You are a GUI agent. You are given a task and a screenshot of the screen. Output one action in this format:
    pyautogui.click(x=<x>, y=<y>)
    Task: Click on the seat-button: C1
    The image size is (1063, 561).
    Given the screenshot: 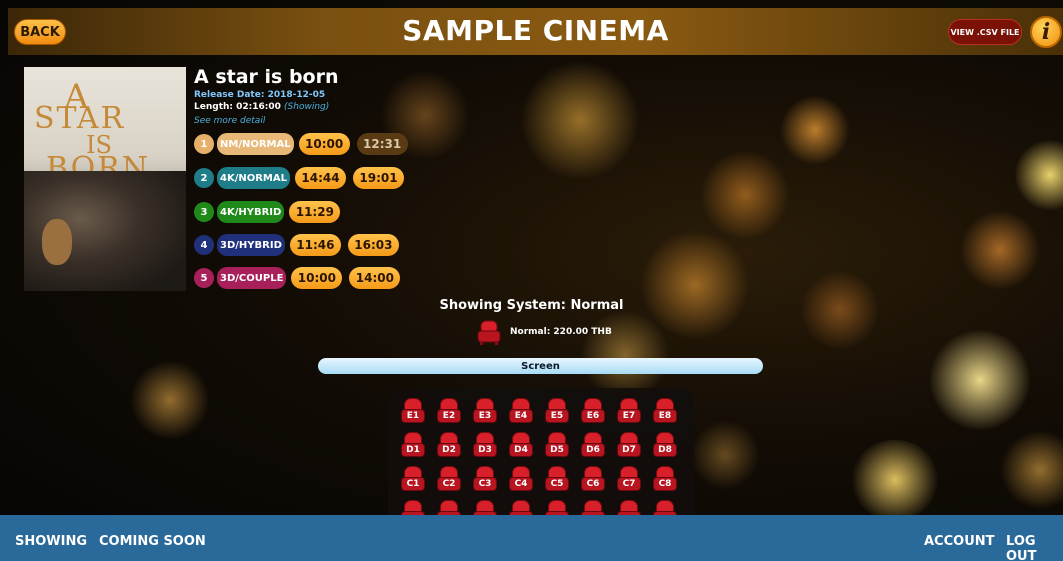 What is the action you would take?
    pyautogui.click(x=413, y=480)
    